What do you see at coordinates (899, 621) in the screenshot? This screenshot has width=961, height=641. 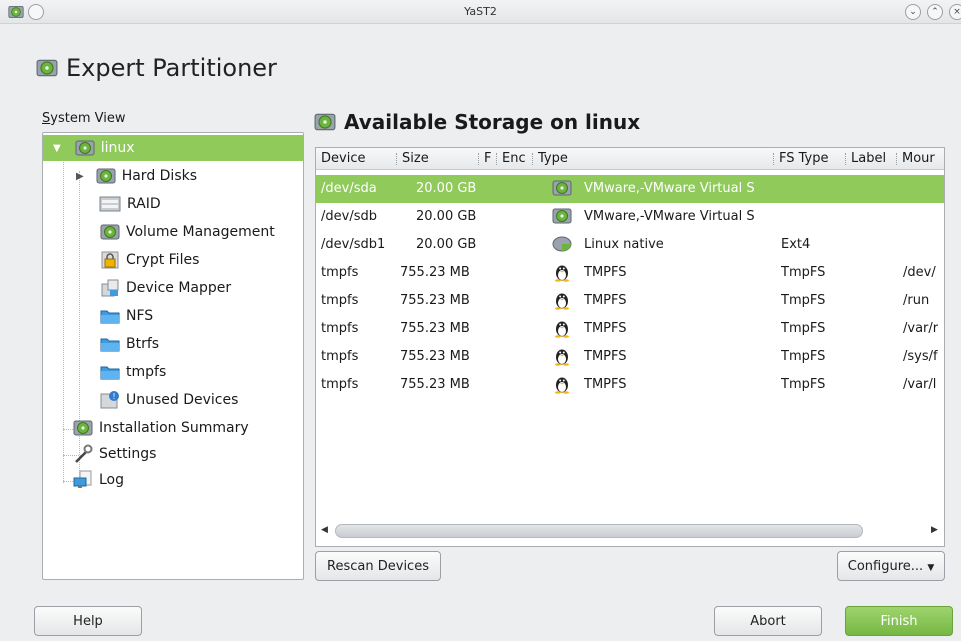 I see `finish-button: Finish` at bounding box center [899, 621].